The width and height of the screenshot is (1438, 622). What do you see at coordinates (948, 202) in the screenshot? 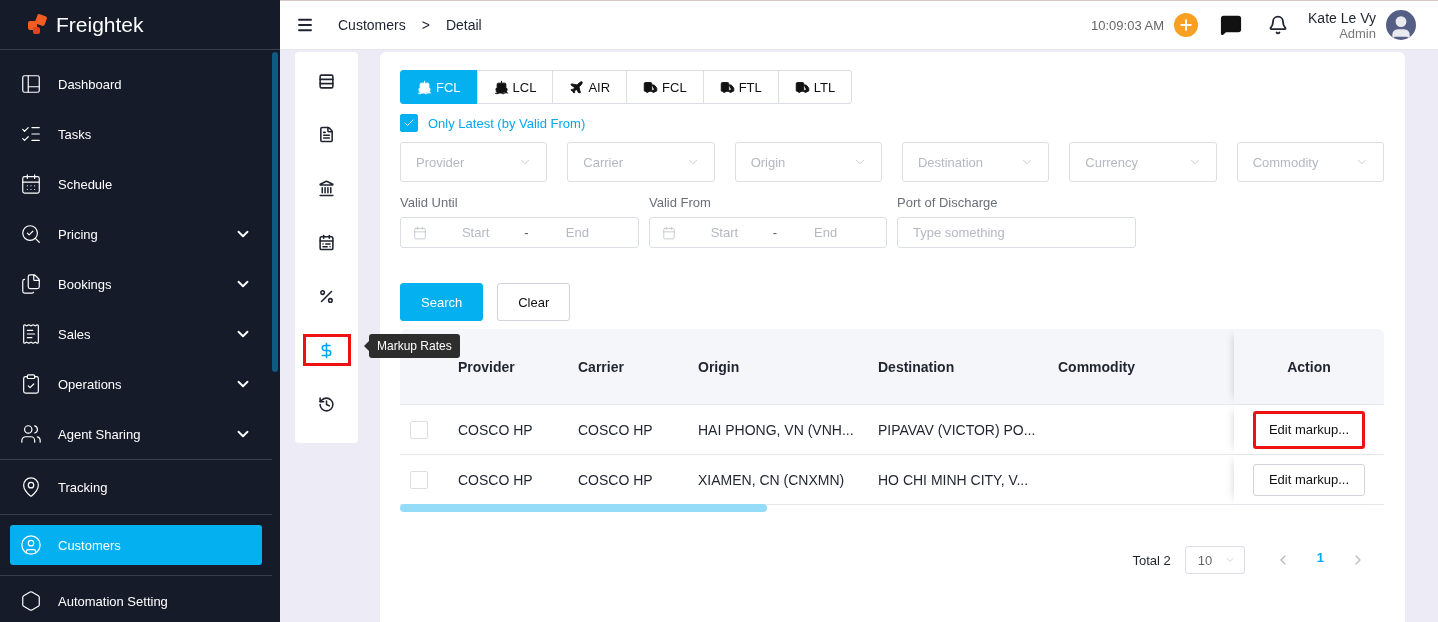
I see `field-label: Port of Discharge` at bounding box center [948, 202].